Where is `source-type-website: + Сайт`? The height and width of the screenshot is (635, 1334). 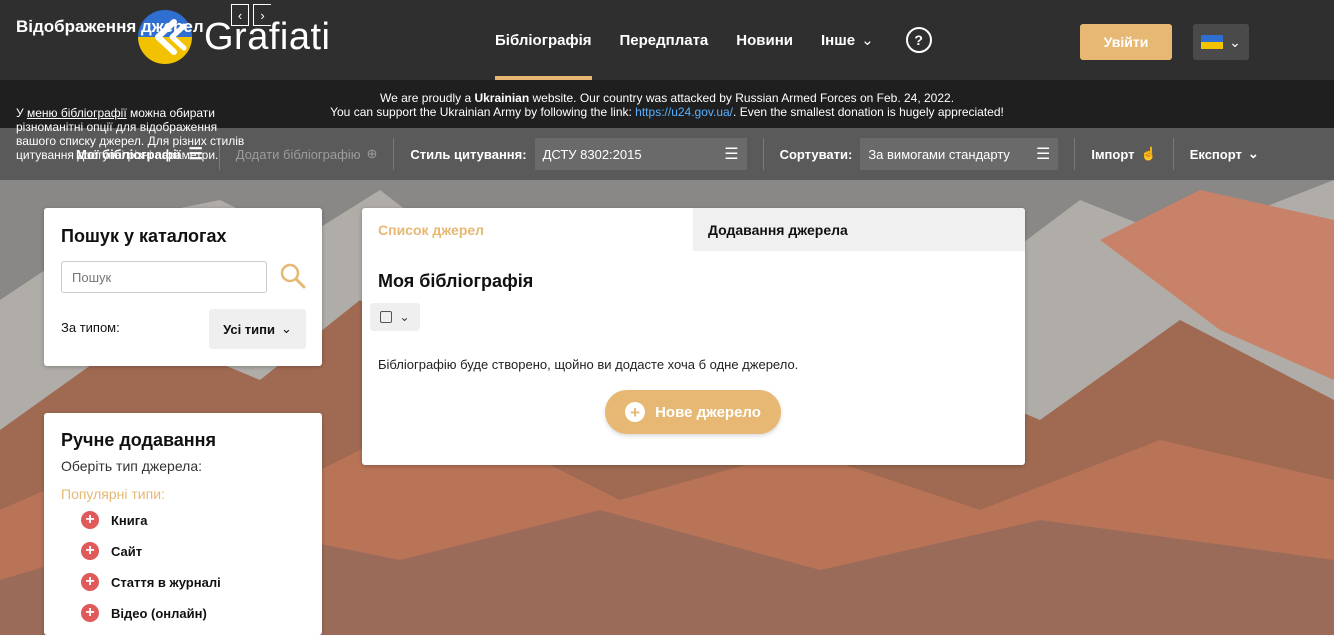
source-type-website: + Сайт is located at coordinates (151, 551).